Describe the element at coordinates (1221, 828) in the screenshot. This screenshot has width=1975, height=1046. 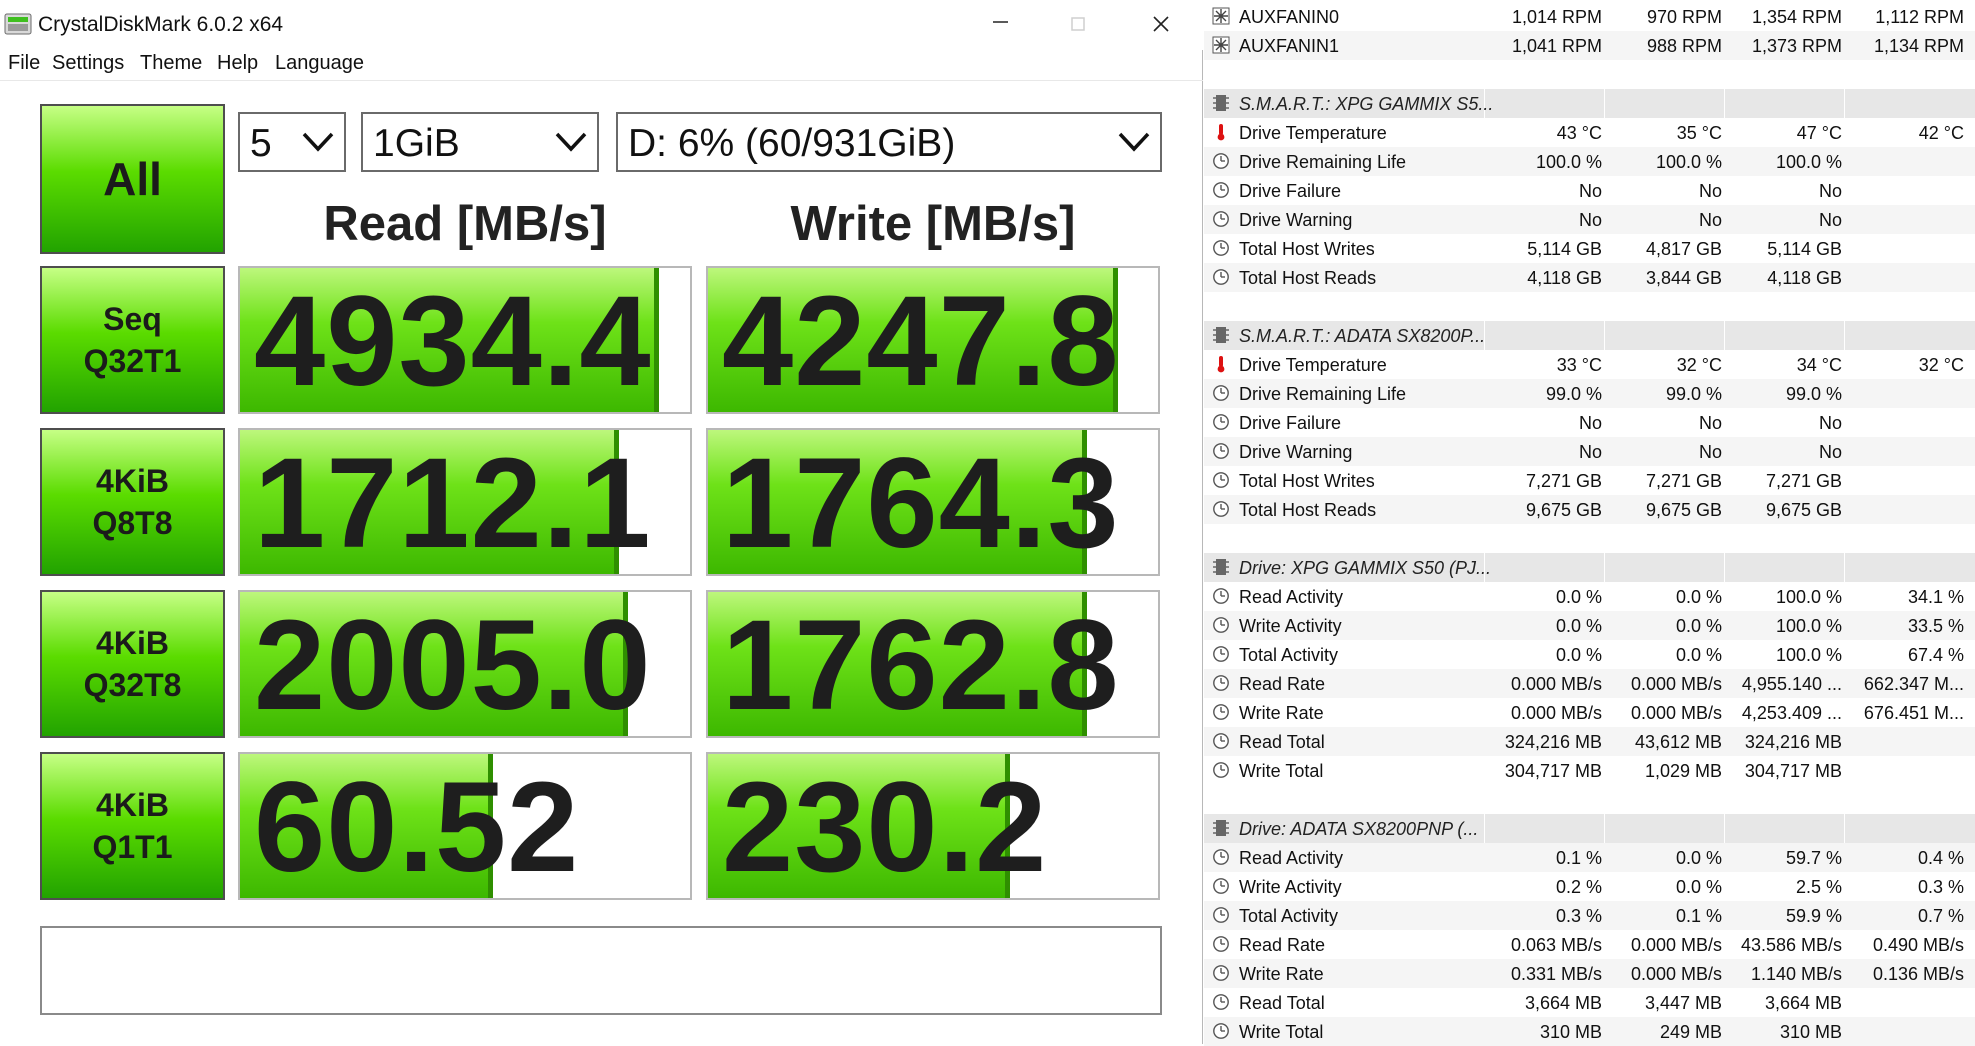
I see `drive-chip-icon` at that location.